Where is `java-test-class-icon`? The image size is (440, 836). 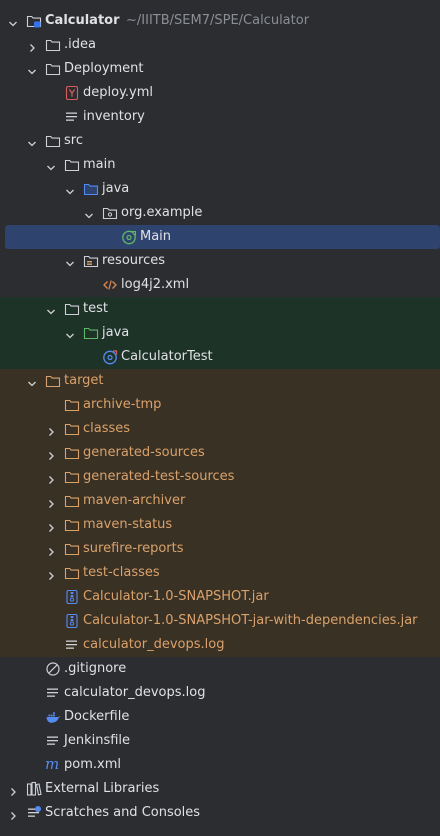 java-test-class-icon is located at coordinates (110, 357).